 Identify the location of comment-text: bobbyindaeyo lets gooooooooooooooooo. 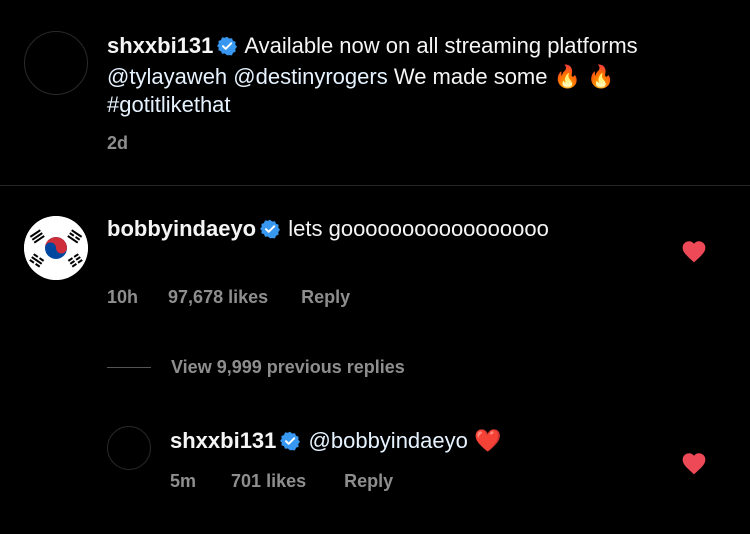
(377, 230).